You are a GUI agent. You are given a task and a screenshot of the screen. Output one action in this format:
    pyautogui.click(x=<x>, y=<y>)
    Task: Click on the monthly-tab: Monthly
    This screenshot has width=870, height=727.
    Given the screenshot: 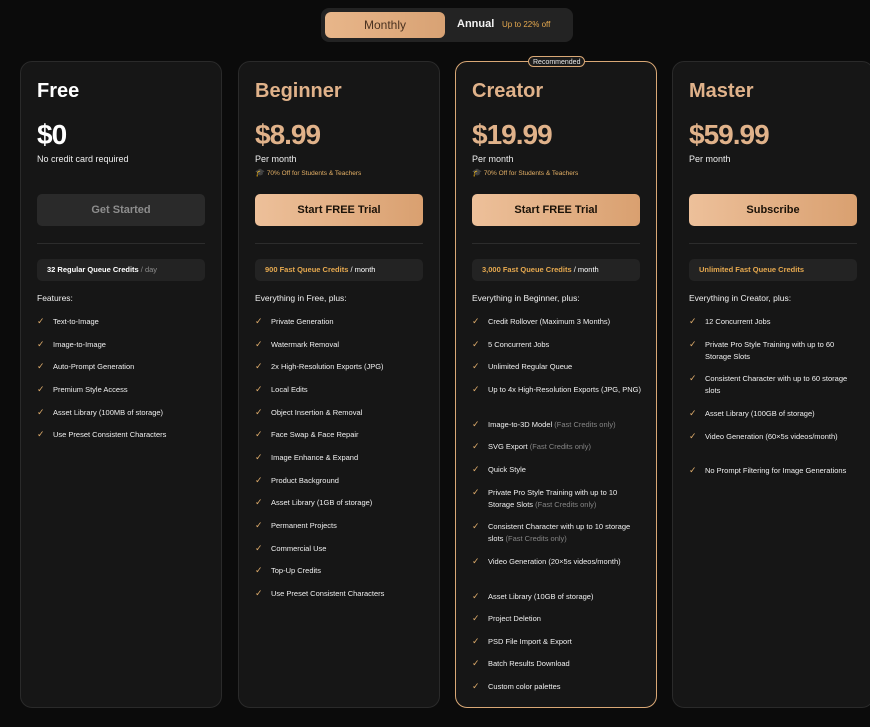 What is the action you would take?
    pyautogui.click(x=385, y=25)
    